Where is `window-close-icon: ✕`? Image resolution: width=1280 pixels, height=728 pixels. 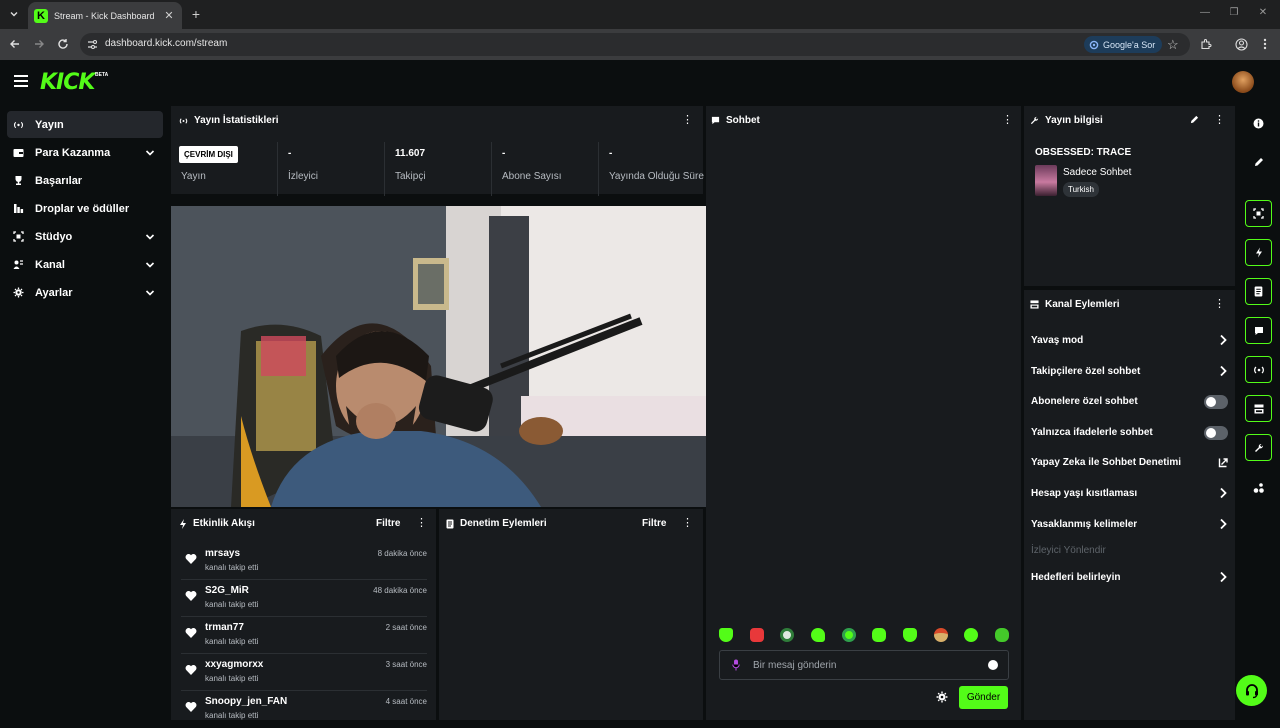
window-close-icon: ✕ is located at coordinates (1263, 12).